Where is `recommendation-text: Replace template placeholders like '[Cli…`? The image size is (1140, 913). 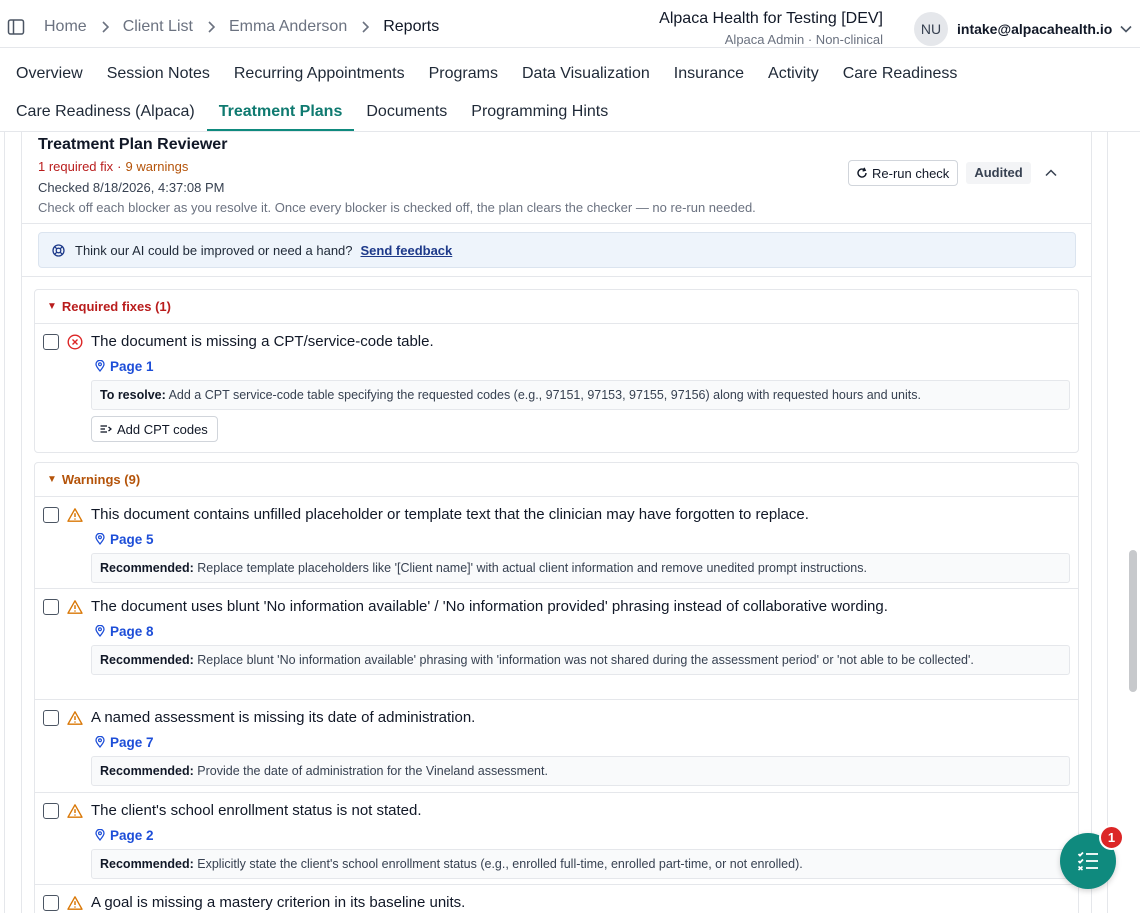
recommendation-text: Replace template placeholders like '[Cli… is located at coordinates (532, 568).